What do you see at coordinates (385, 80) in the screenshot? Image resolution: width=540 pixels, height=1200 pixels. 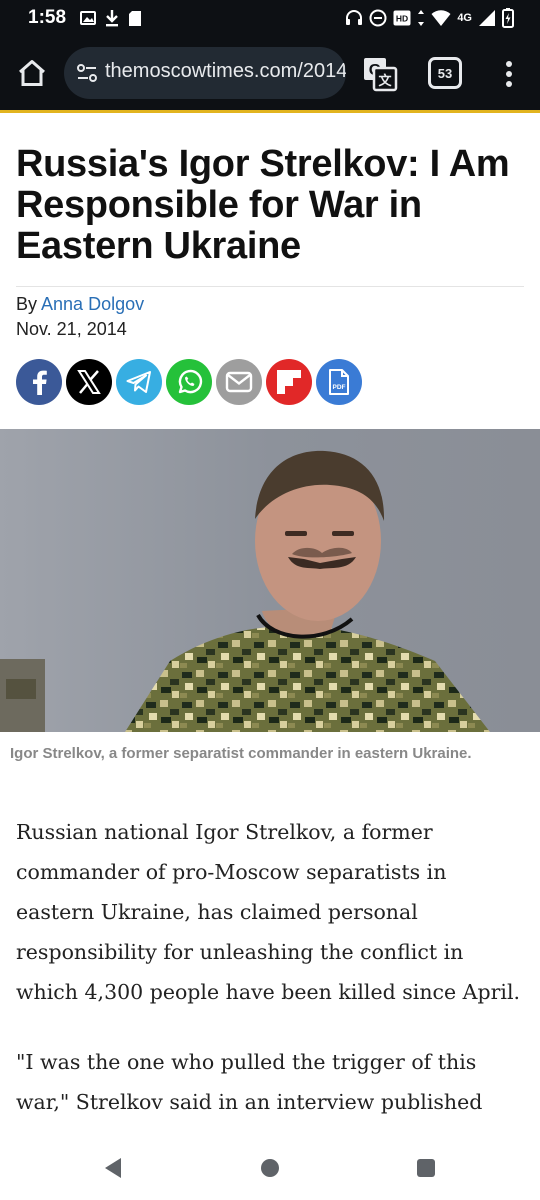 I see `svg-text: 文` at bounding box center [385, 80].